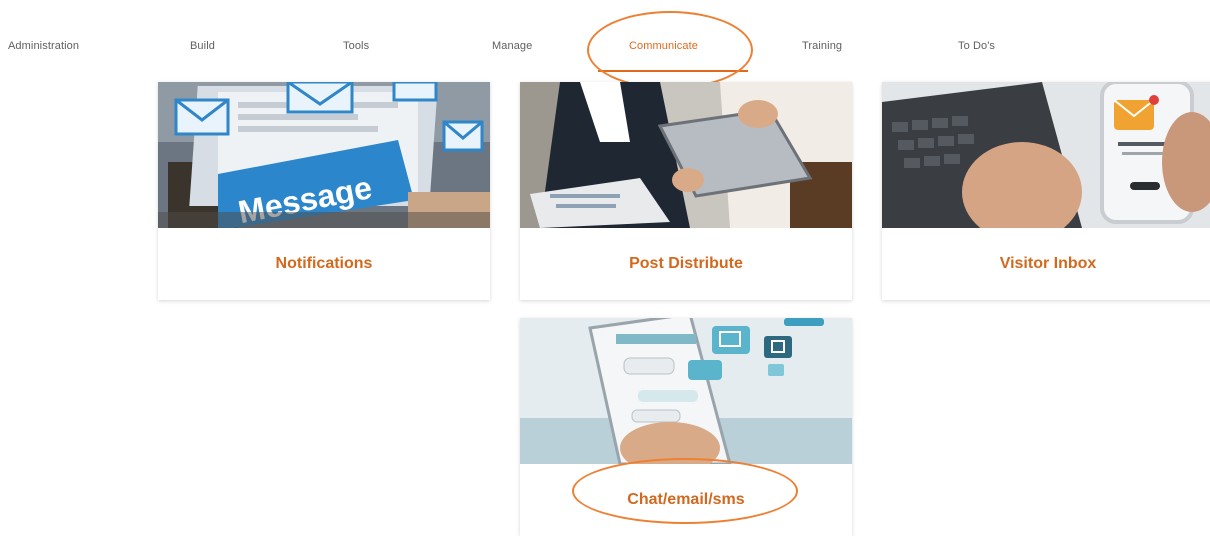  Describe the element at coordinates (686, 155) in the screenshot. I see `tablet-business-image` at that location.